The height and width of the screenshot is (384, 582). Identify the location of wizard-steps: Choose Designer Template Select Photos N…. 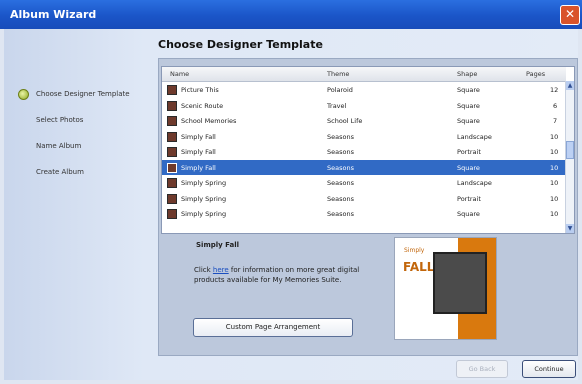
(72, 141).